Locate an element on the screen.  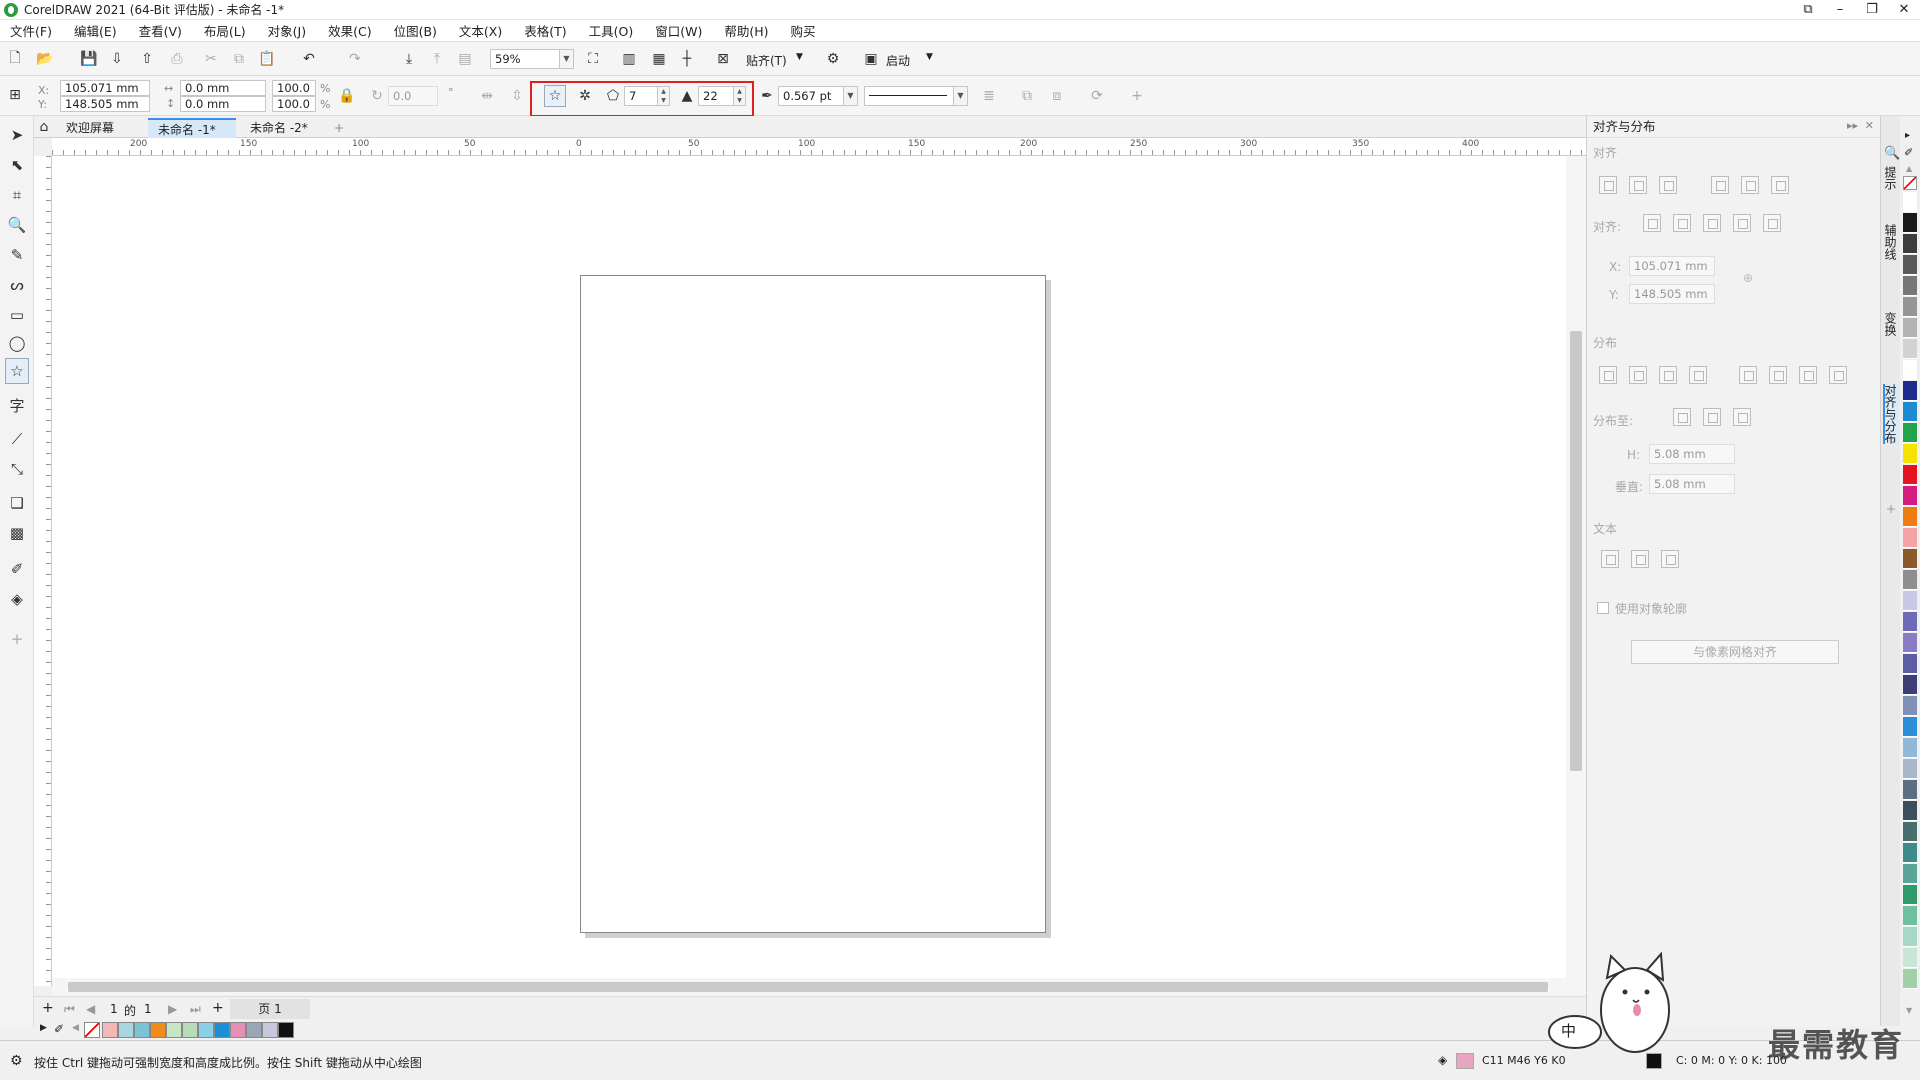
print-icon: ⎙ is located at coordinates (177, 59).